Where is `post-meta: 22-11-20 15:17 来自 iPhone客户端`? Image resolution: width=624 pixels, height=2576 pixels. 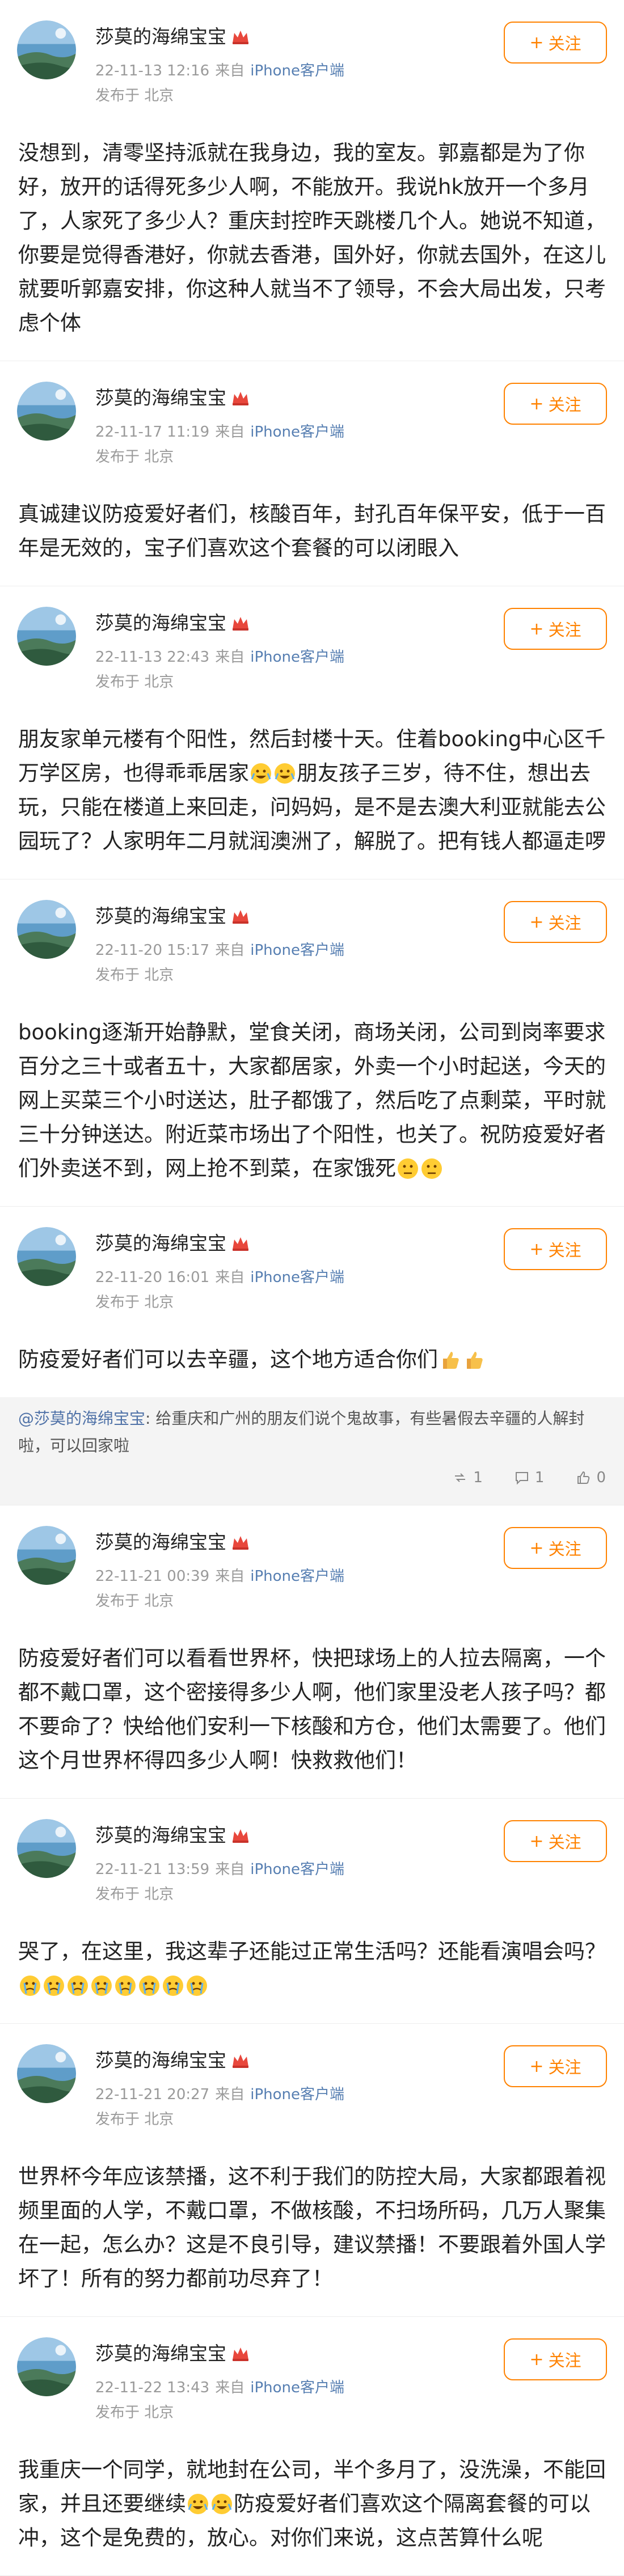 post-meta: 22-11-20 15:17 来自 iPhone客户端 is located at coordinates (219, 948).